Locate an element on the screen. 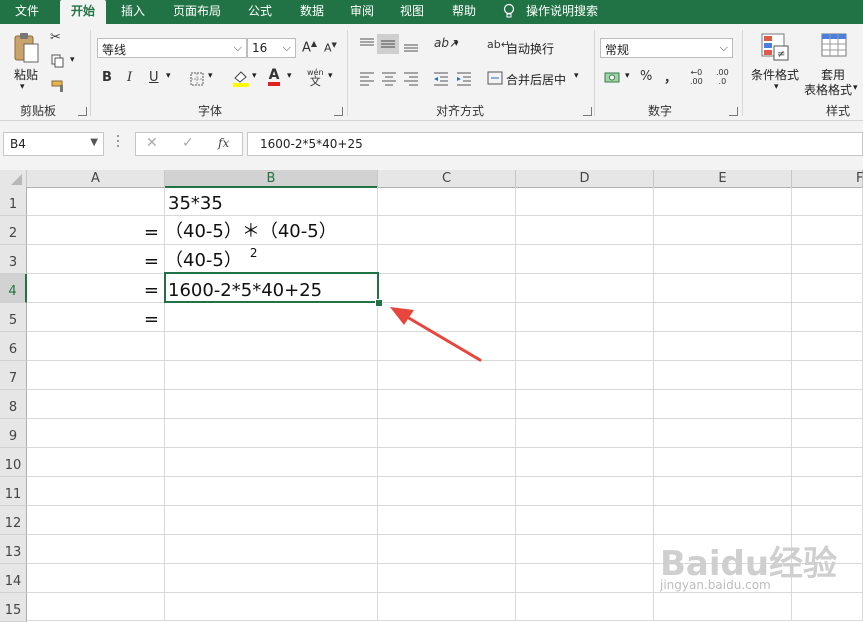 Image resolution: width=863 pixels, height=622 pixels. comma-style-button: ， is located at coordinates (670, 76).